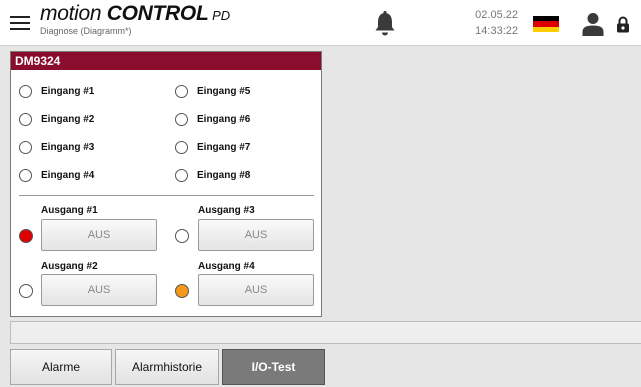 The height and width of the screenshot is (387, 641). Describe the element at coordinates (69, 266) in the screenshot. I see `output-label-2: Ausgang #2` at that location.